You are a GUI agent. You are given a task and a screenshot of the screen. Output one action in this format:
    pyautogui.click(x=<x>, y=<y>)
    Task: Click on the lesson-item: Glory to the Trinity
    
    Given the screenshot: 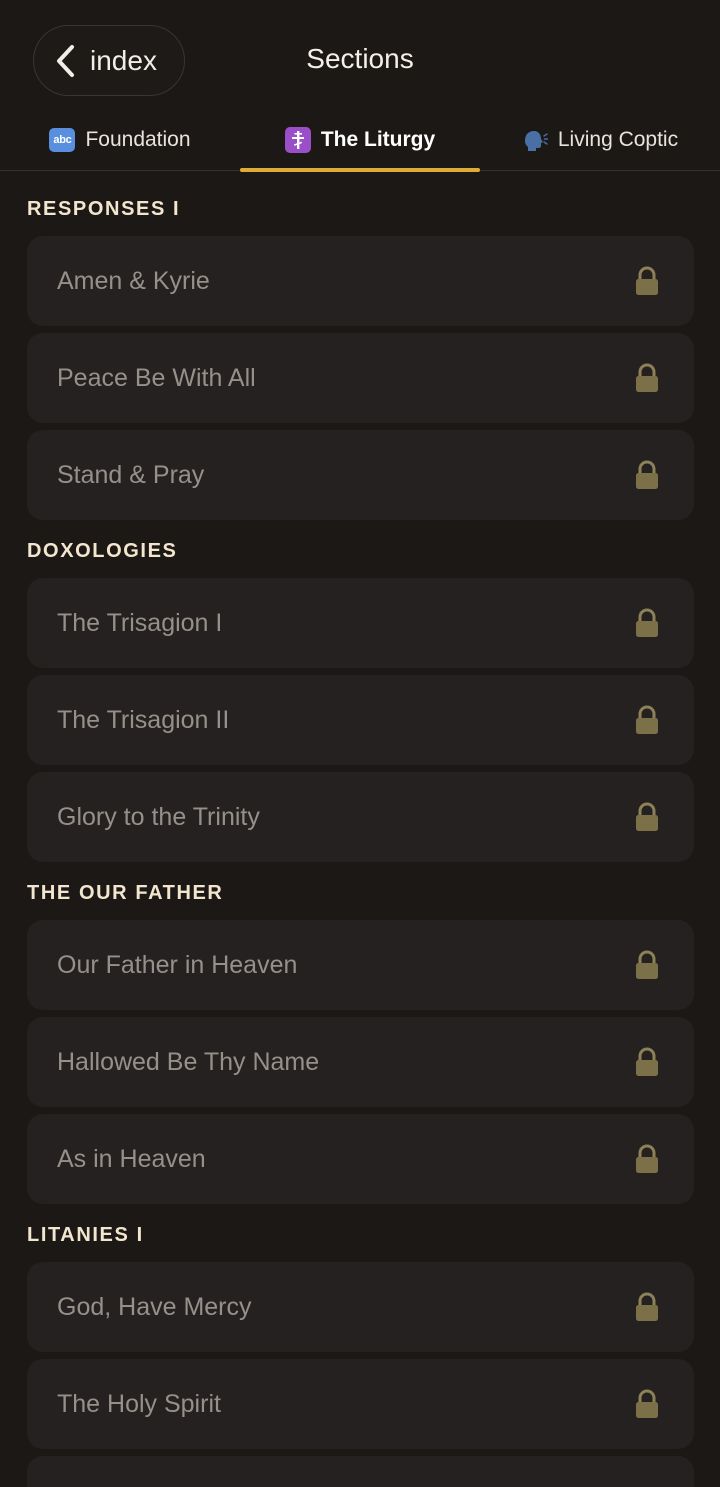 What is the action you would take?
    pyautogui.click(x=360, y=817)
    